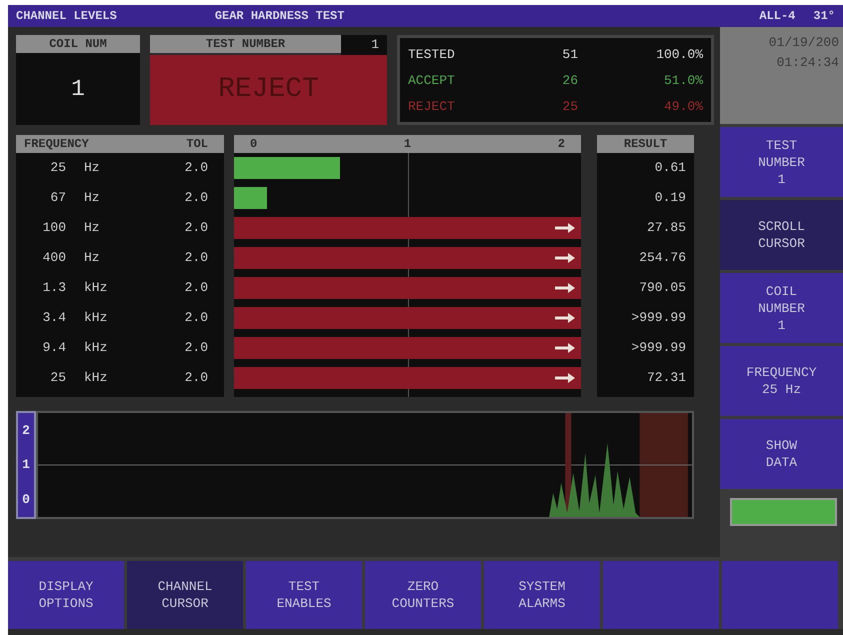 This screenshot has height=635, width=843. What do you see at coordinates (666, 378) in the screenshot?
I see `result-value: 72.31` at bounding box center [666, 378].